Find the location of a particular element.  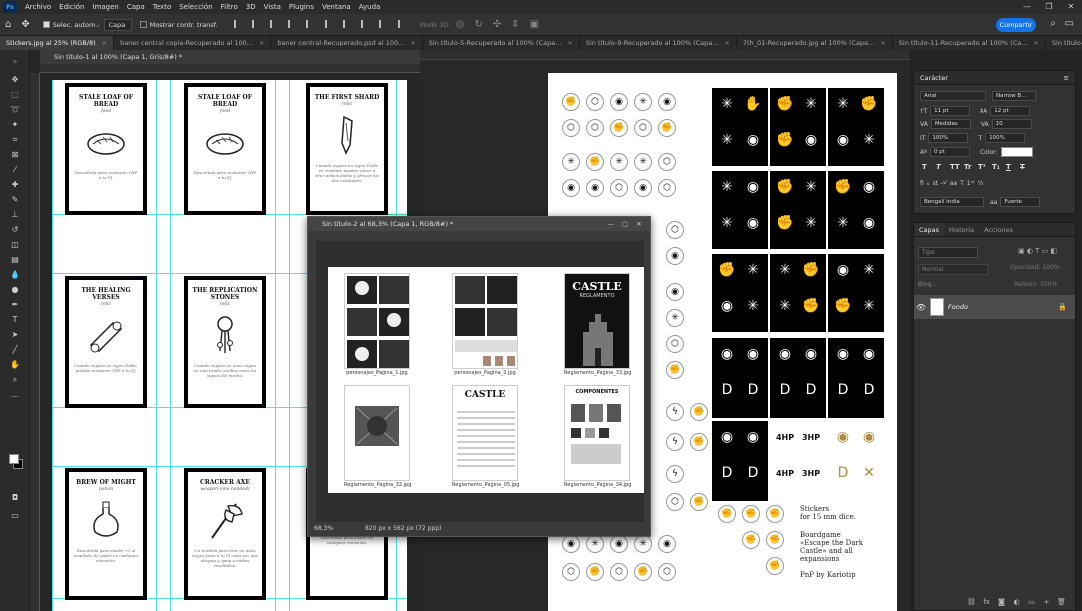

roll-3d-icon: ↻ is located at coordinates (478, 24).